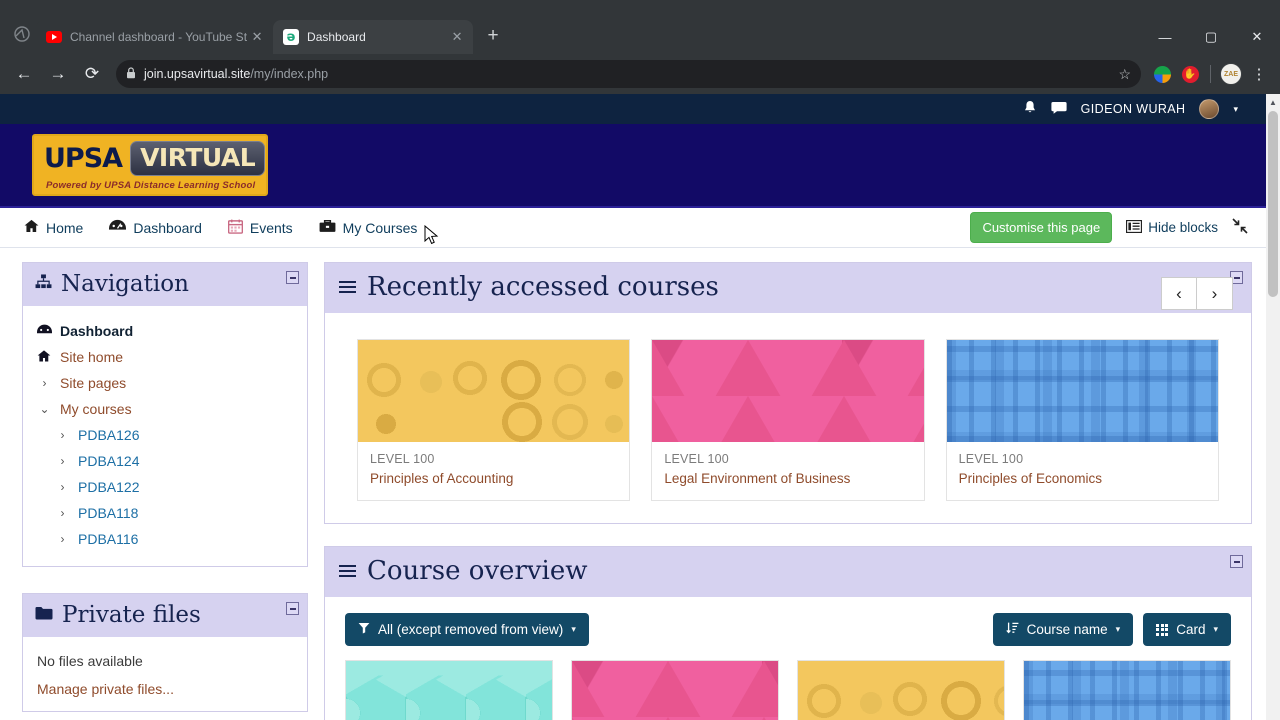  Describe the element at coordinates (494, 420) in the screenshot. I see `course-card: LEVEL 100 Principles of Accounting` at that location.